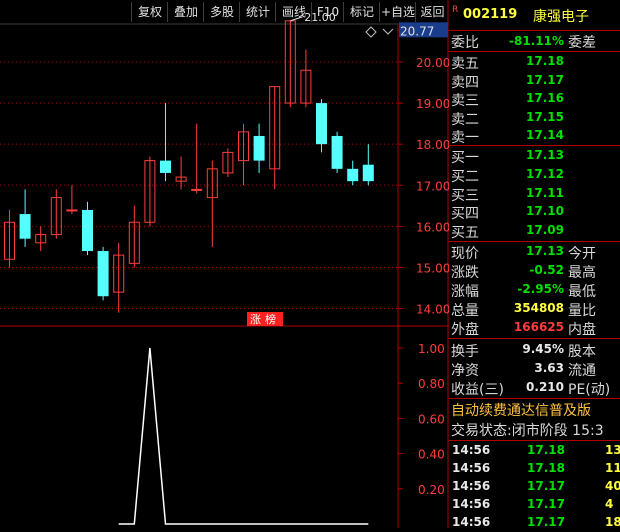 Image resolution: width=620 pixels, height=532 pixels. I want to click on tb-diejia-button: 叠加, so click(185, 12).